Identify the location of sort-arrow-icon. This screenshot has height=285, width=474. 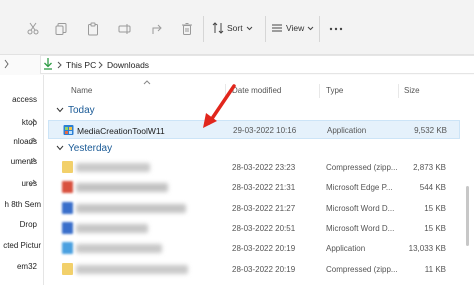
(147, 82).